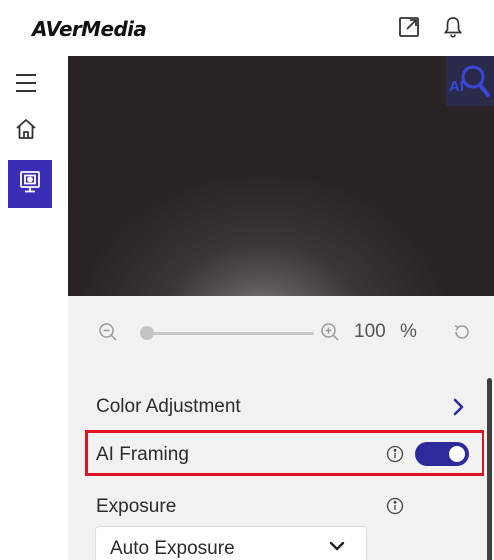 Image resolution: width=494 pixels, height=560 pixels. What do you see at coordinates (34, 308) in the screenshot?
I see `sidebar` at bounding box center [34, 308].